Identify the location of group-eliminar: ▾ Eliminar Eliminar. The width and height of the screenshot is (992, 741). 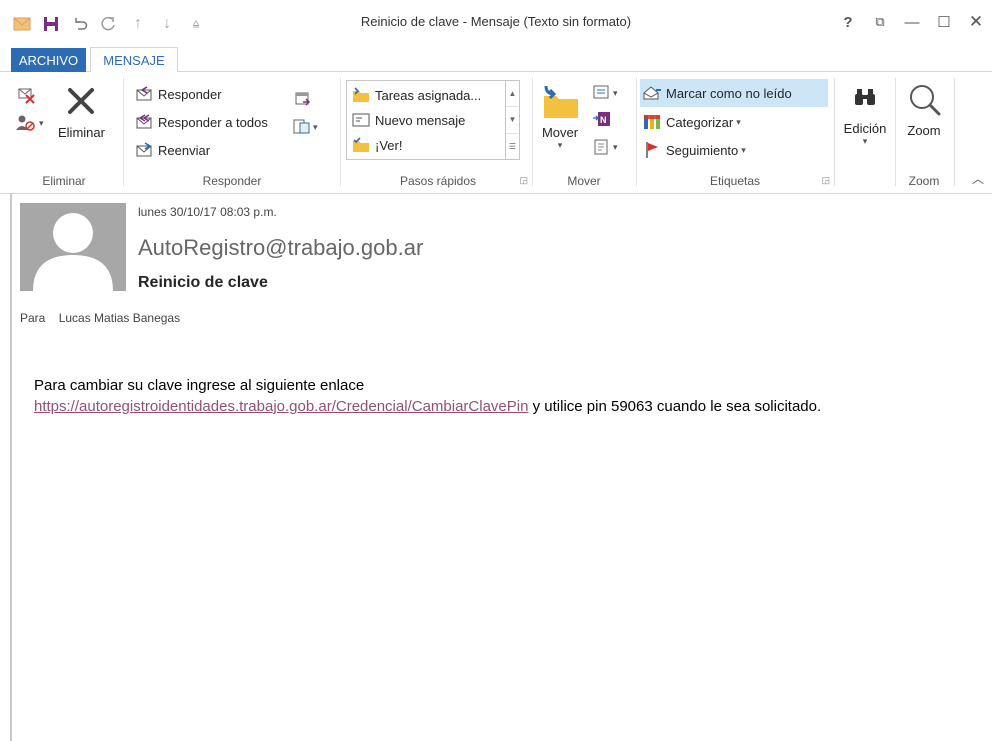
(64, 134).